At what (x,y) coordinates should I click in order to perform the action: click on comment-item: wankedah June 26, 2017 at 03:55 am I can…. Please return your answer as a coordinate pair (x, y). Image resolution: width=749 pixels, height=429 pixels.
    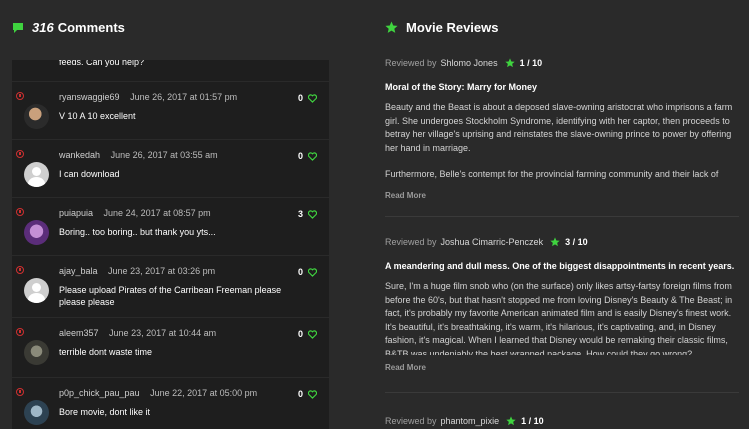
    Looking at the image, I should click on (170, 169).